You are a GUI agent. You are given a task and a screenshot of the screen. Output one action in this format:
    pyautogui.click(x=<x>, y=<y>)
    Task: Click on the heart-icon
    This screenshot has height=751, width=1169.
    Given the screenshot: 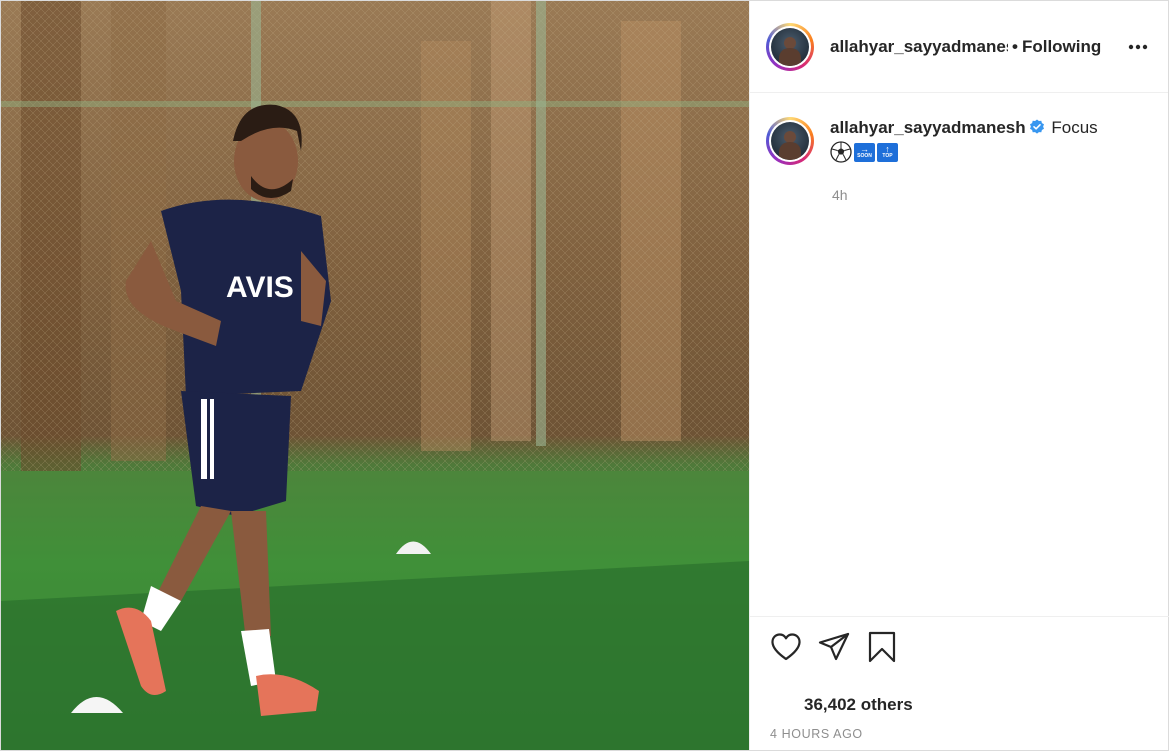 What is the action you would take?
    pyautogui.click(x=786, y=646)
    